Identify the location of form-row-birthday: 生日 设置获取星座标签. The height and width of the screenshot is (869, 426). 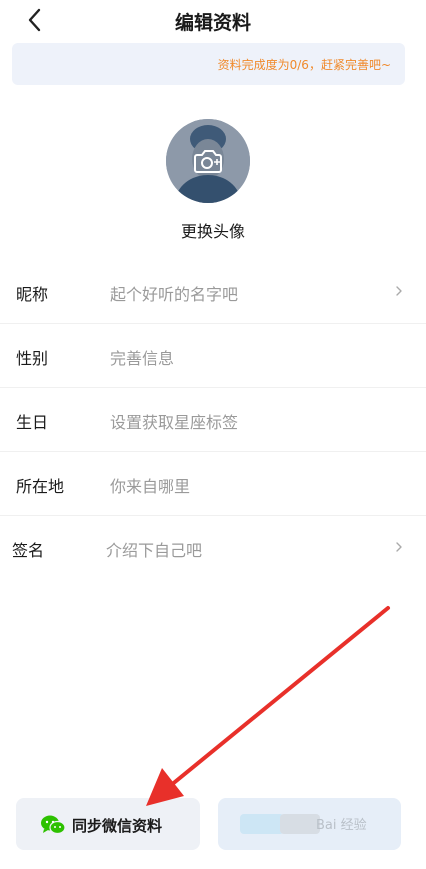
(213, 420).